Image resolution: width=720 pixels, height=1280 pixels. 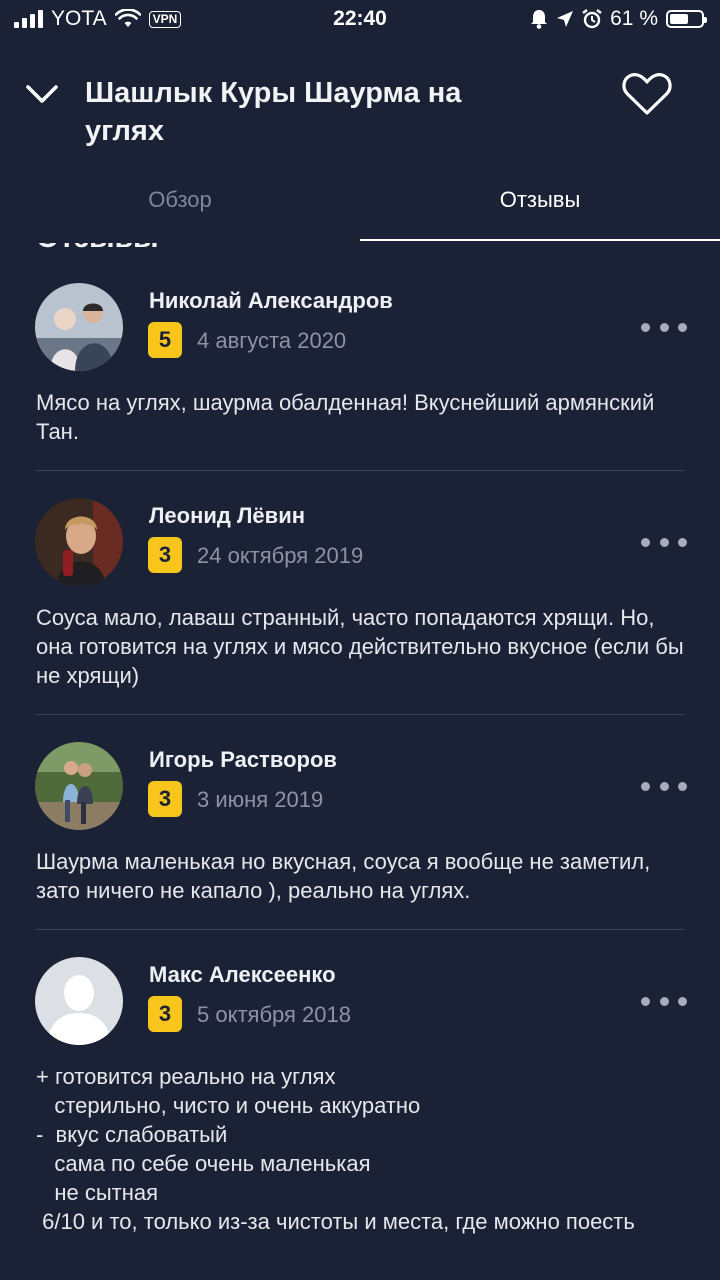 What do you see at coordinates (540, 200) in the screenshot?
I see `tab-reviews: Отзывы` at bounding box center [540, 200].